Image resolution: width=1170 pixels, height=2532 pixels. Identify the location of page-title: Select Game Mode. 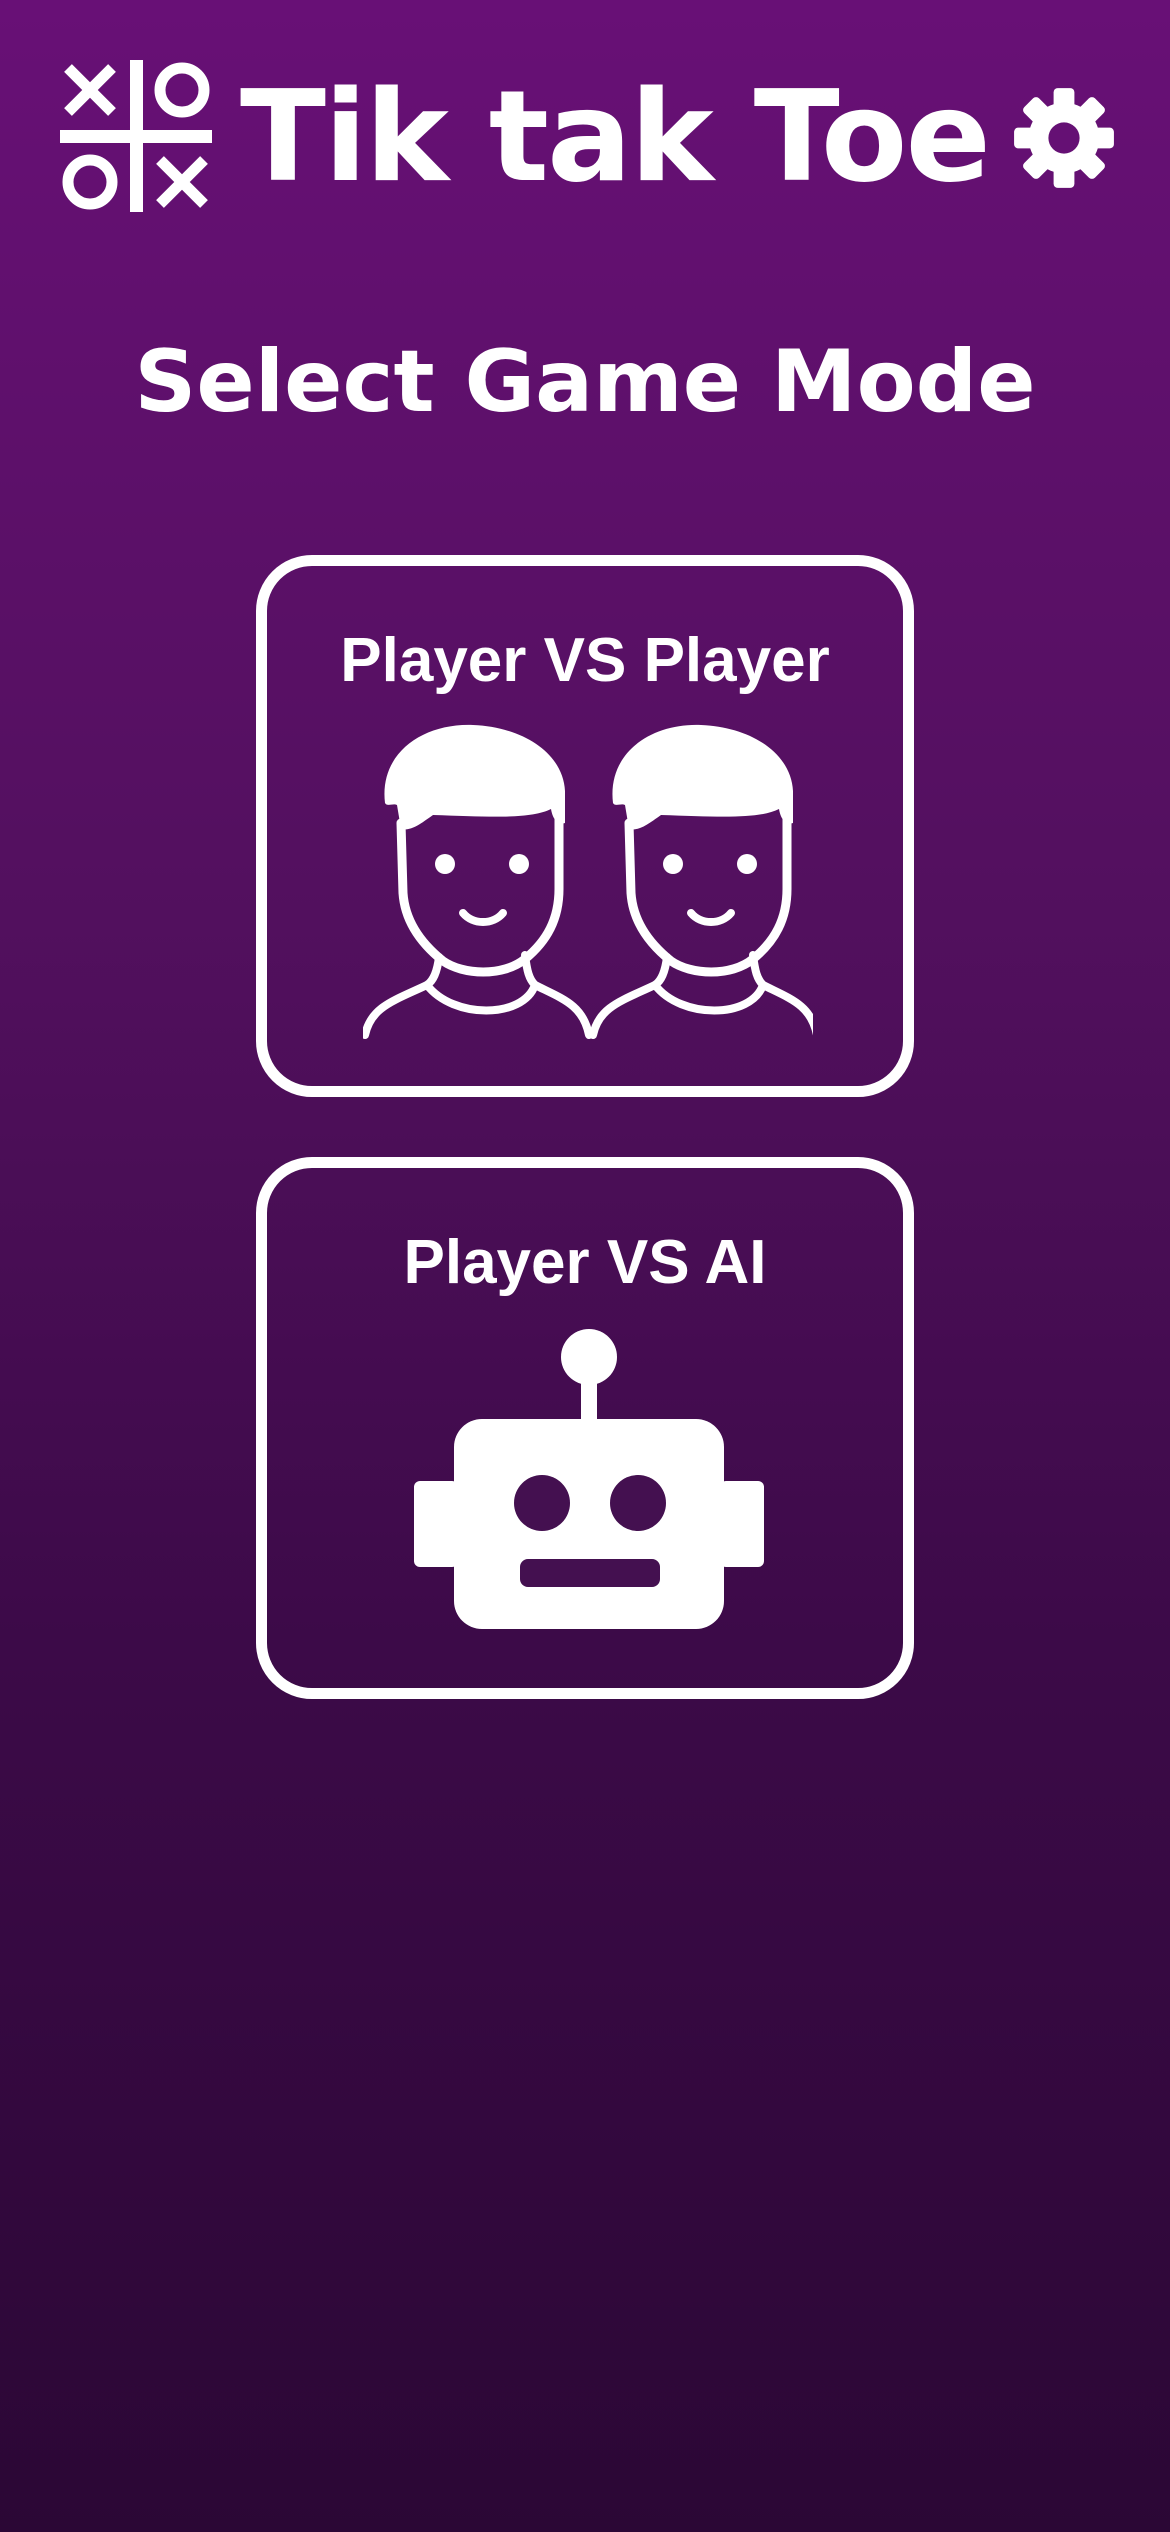
(585, 382).